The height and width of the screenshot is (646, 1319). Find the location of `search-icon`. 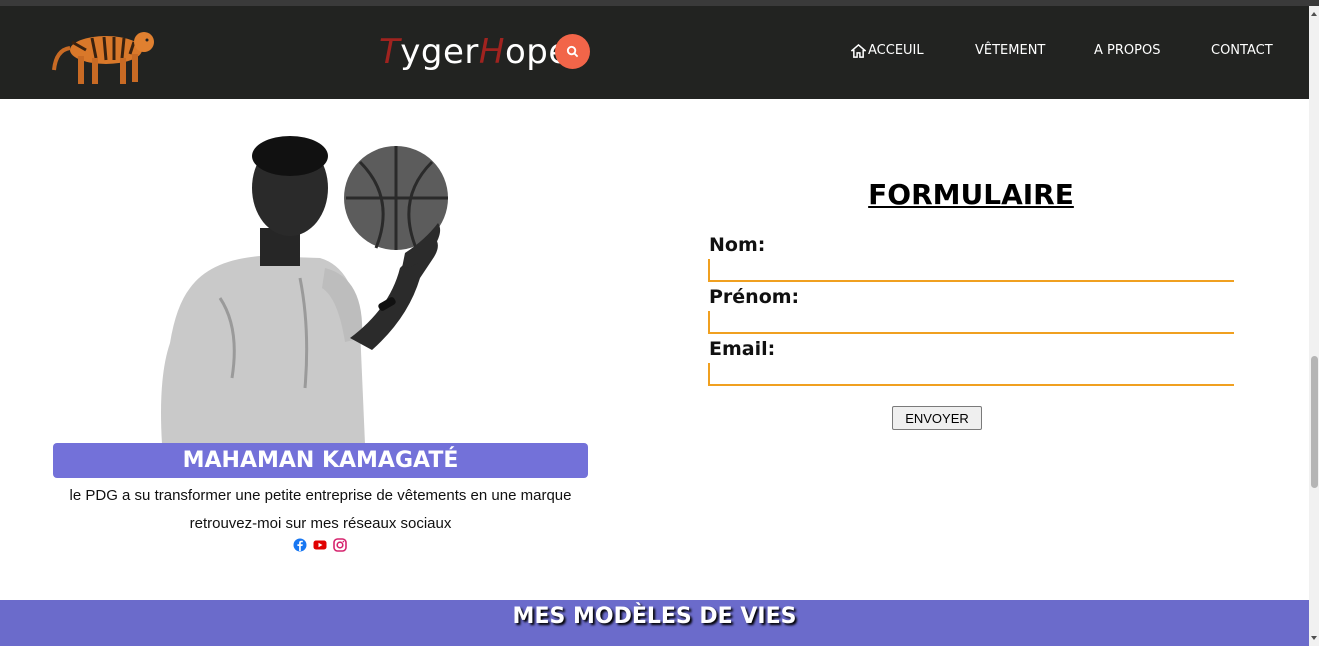

search-icon is located at coordinates (572, 51).